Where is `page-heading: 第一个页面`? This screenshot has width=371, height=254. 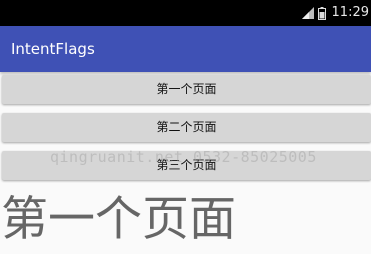 page-heading: 第一个页面 is located at coordinates (118, 219).